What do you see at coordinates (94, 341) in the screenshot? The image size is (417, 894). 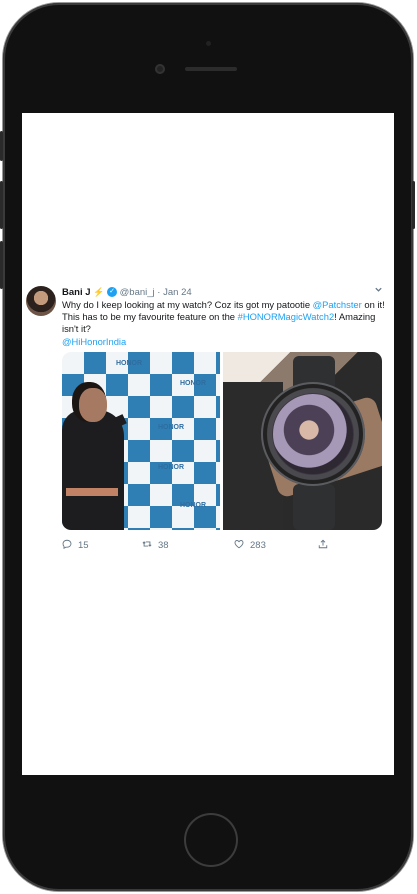 I see `mention-link: @HiHonorIndia` at bounding box center [94, 341].